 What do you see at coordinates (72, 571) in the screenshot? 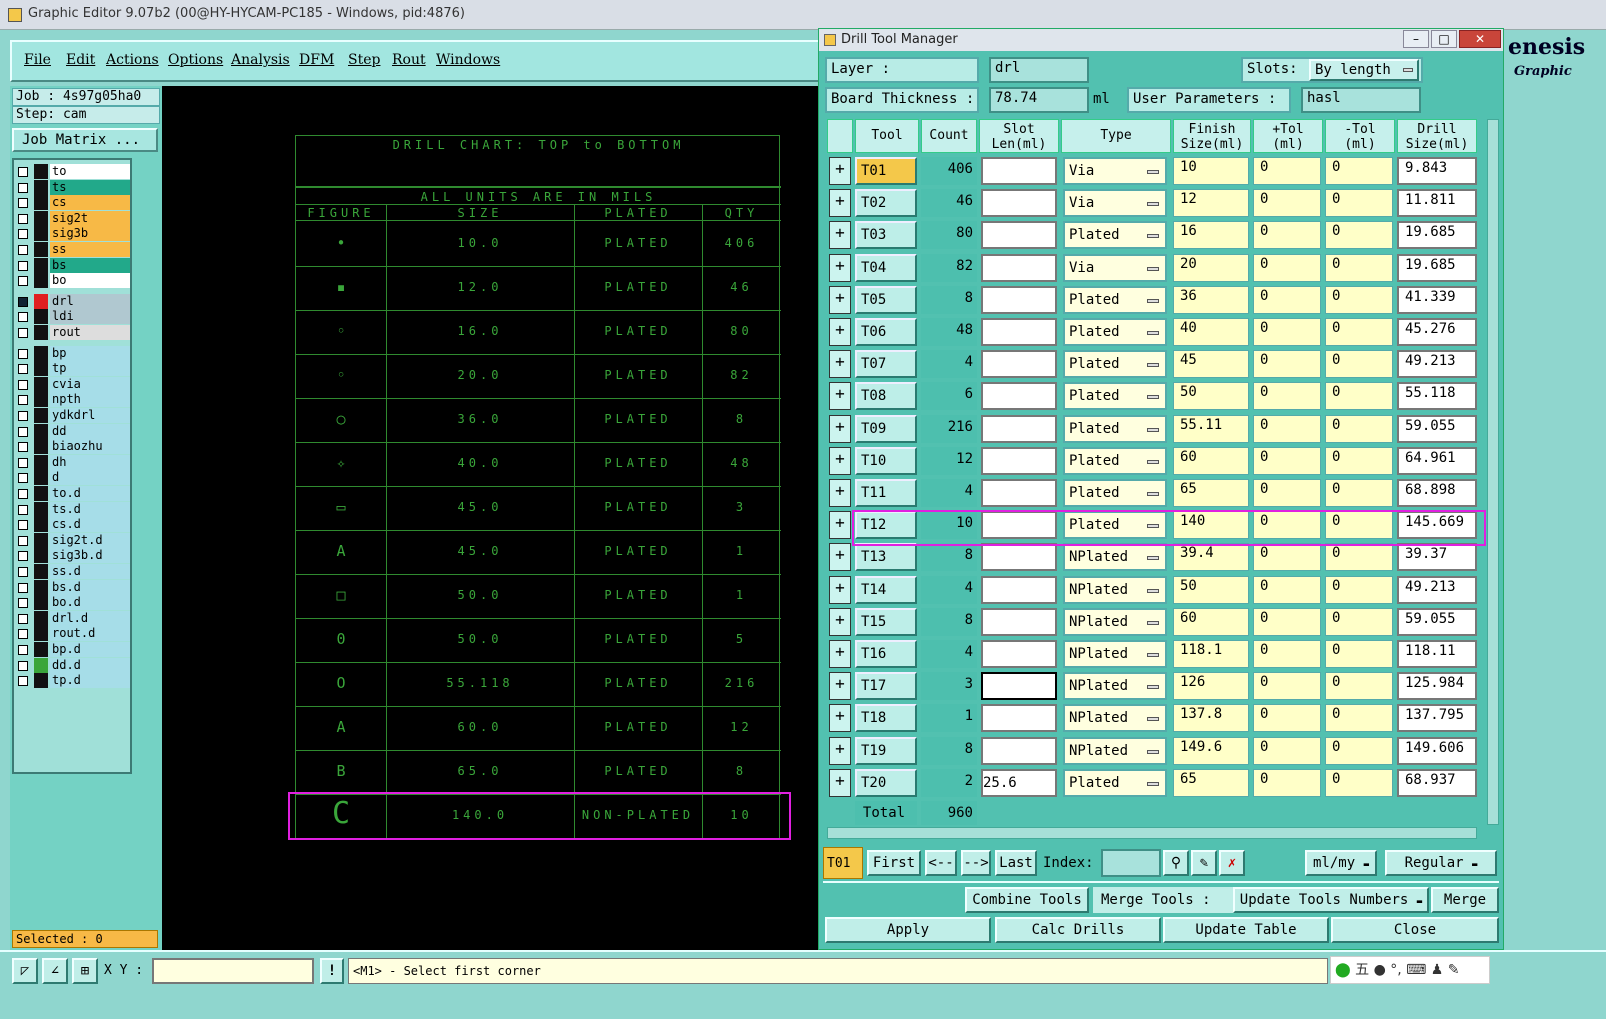
I see `layer-row: ss.d` at bounding box center [72, 571].